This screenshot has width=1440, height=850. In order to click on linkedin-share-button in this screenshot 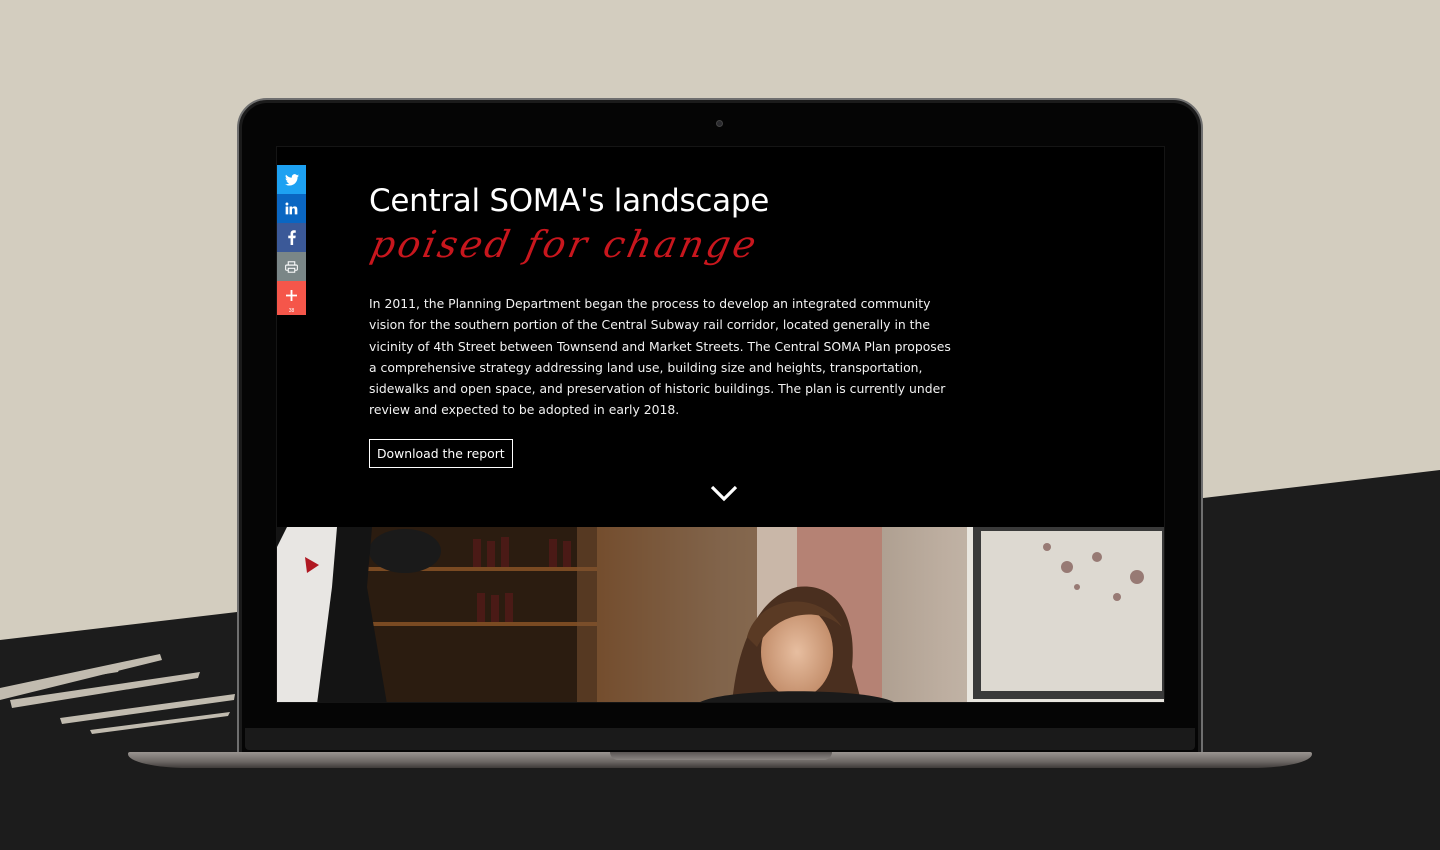, I will do `click(291, 208)`.